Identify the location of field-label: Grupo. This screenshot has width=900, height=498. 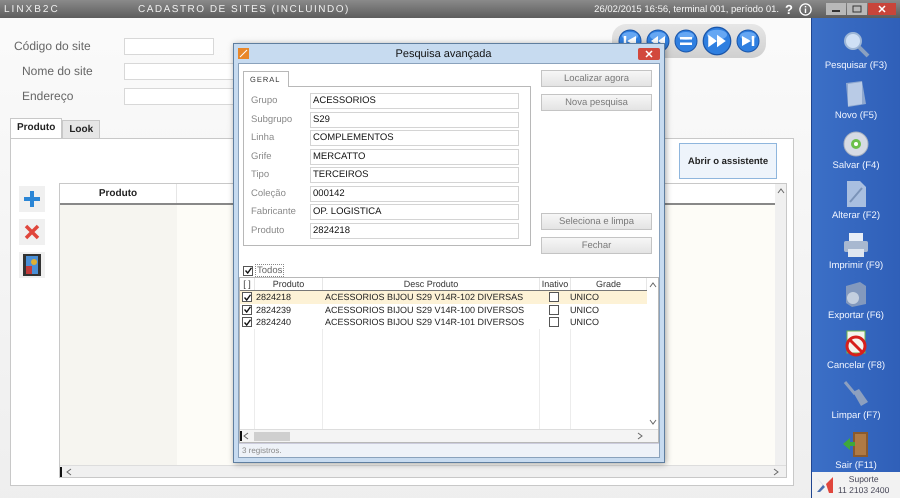
(264, 101).